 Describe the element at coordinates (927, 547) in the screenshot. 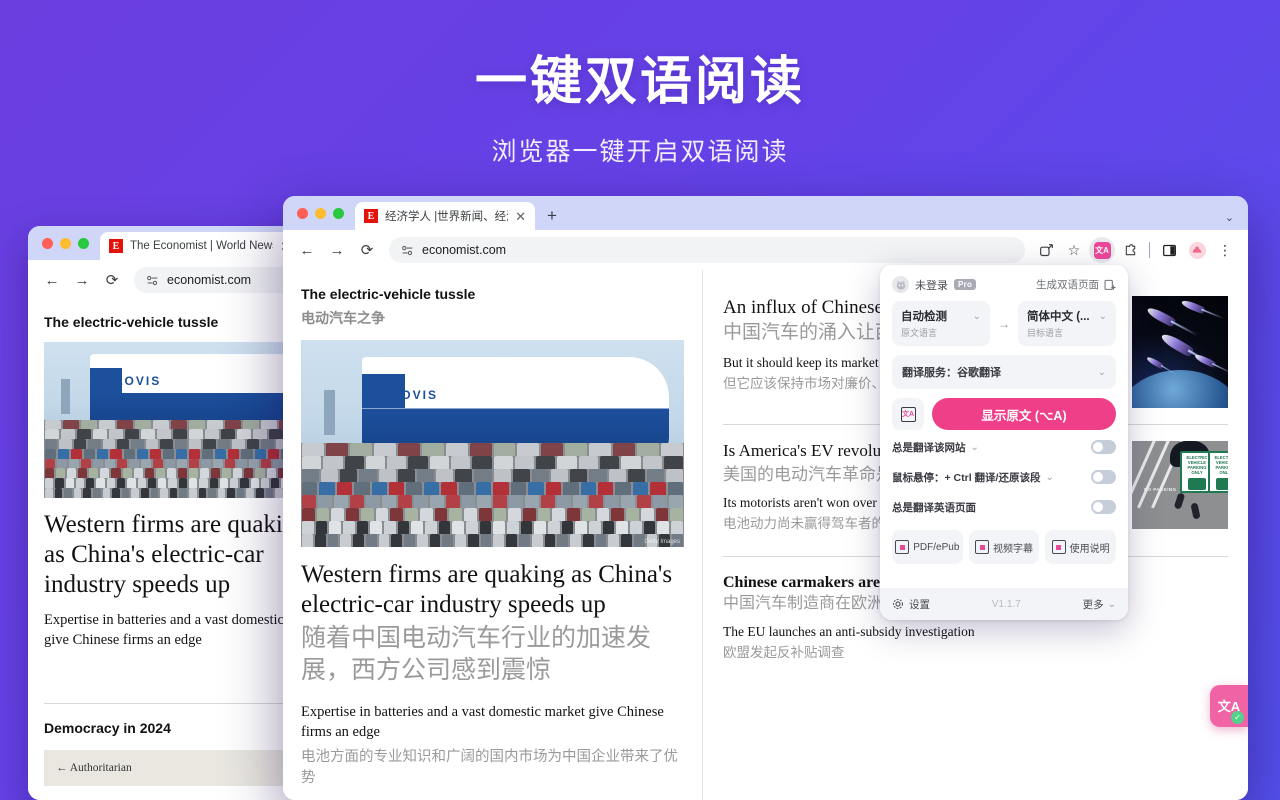

I see `pdf-epub-button: PDF/ePub` at that location.